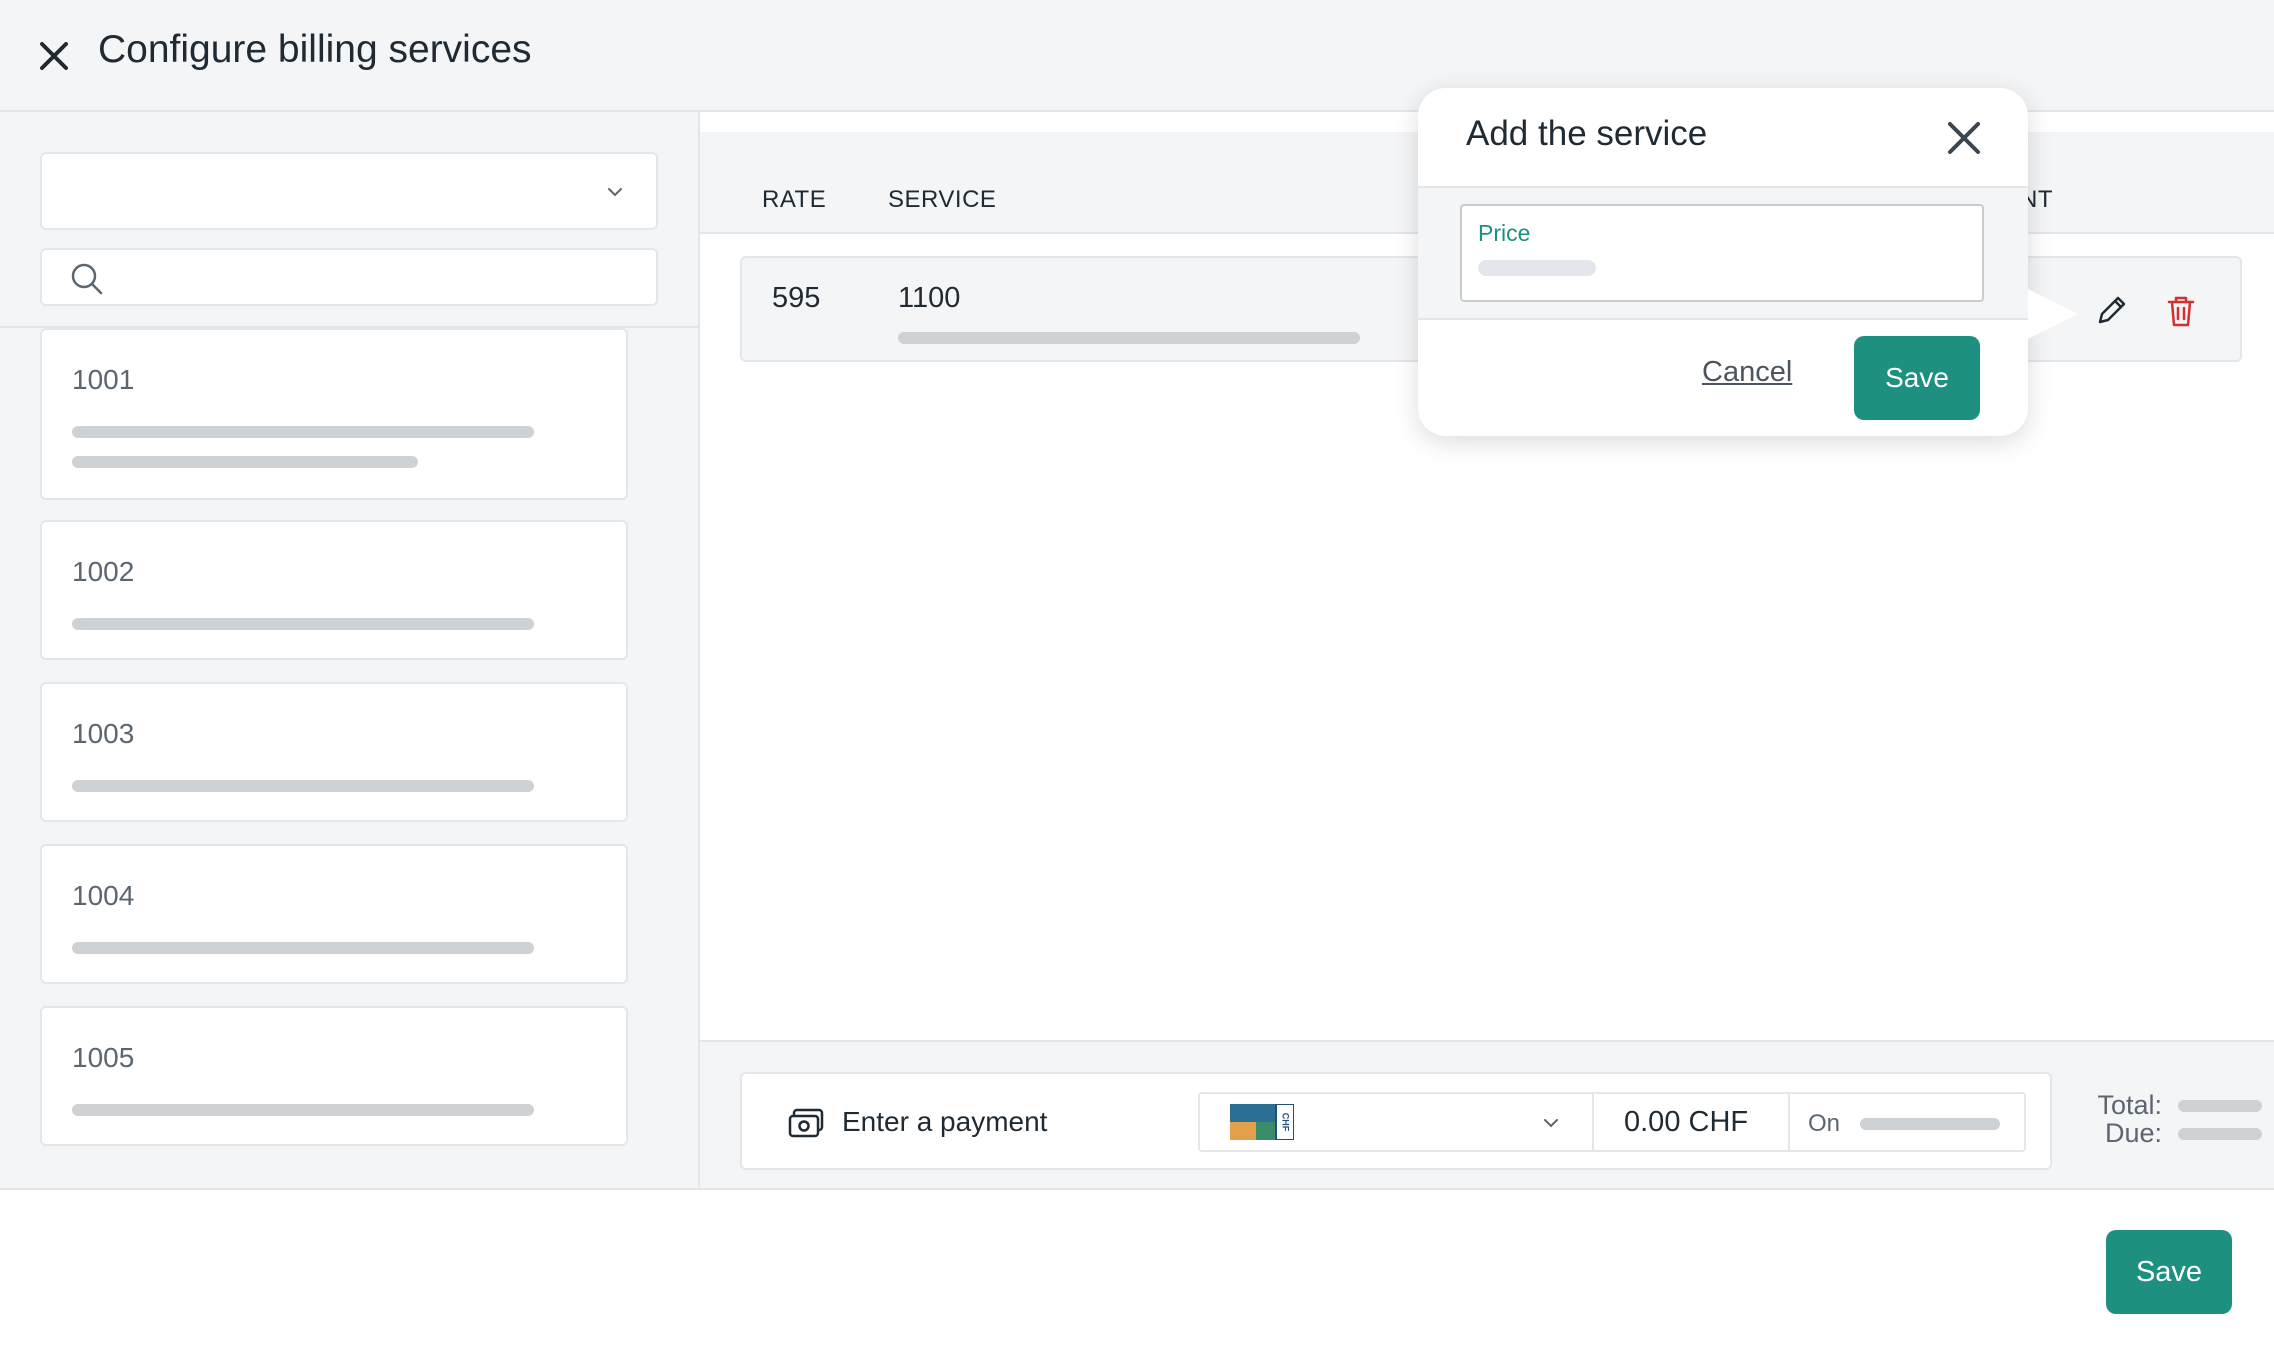 Image resolution: width=2274 pixels, height=1352 pixels. What do you see at coordinates (1286, 1122) in the screenshot?
I see `flag-text: CHF` at bounding box center [1286, 1122].